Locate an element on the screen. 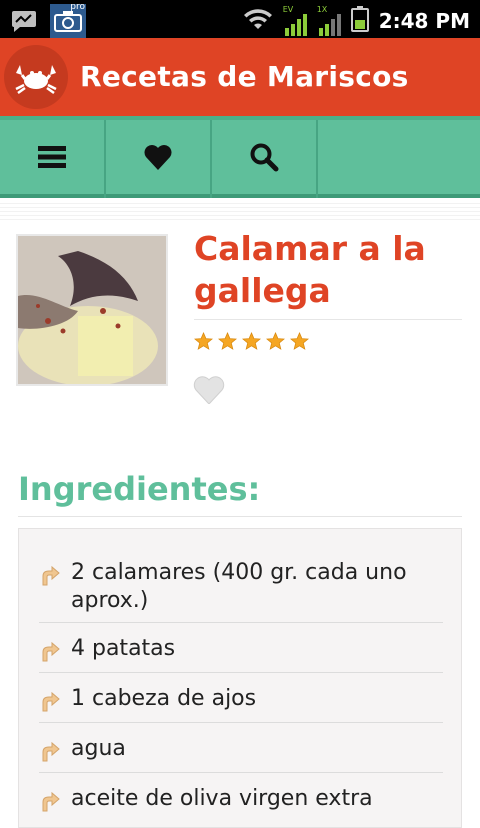  list-item: 1 cabeza de ajos is located at coordinates (241, 704).